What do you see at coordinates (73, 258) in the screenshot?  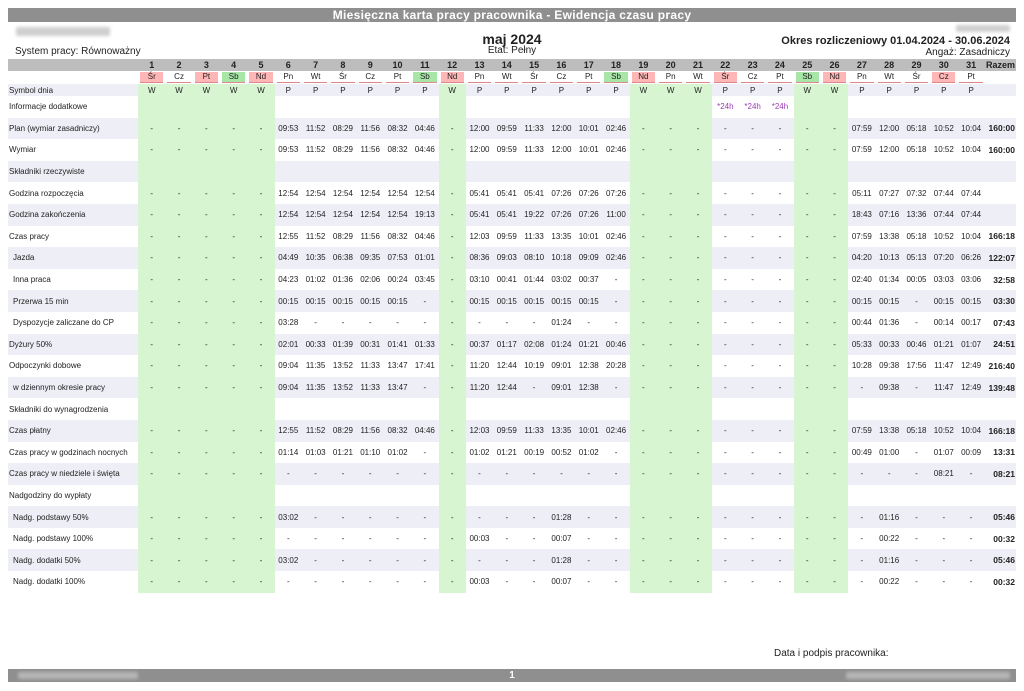 I see `row-label: Jazda` at bounding box center [73, 258].